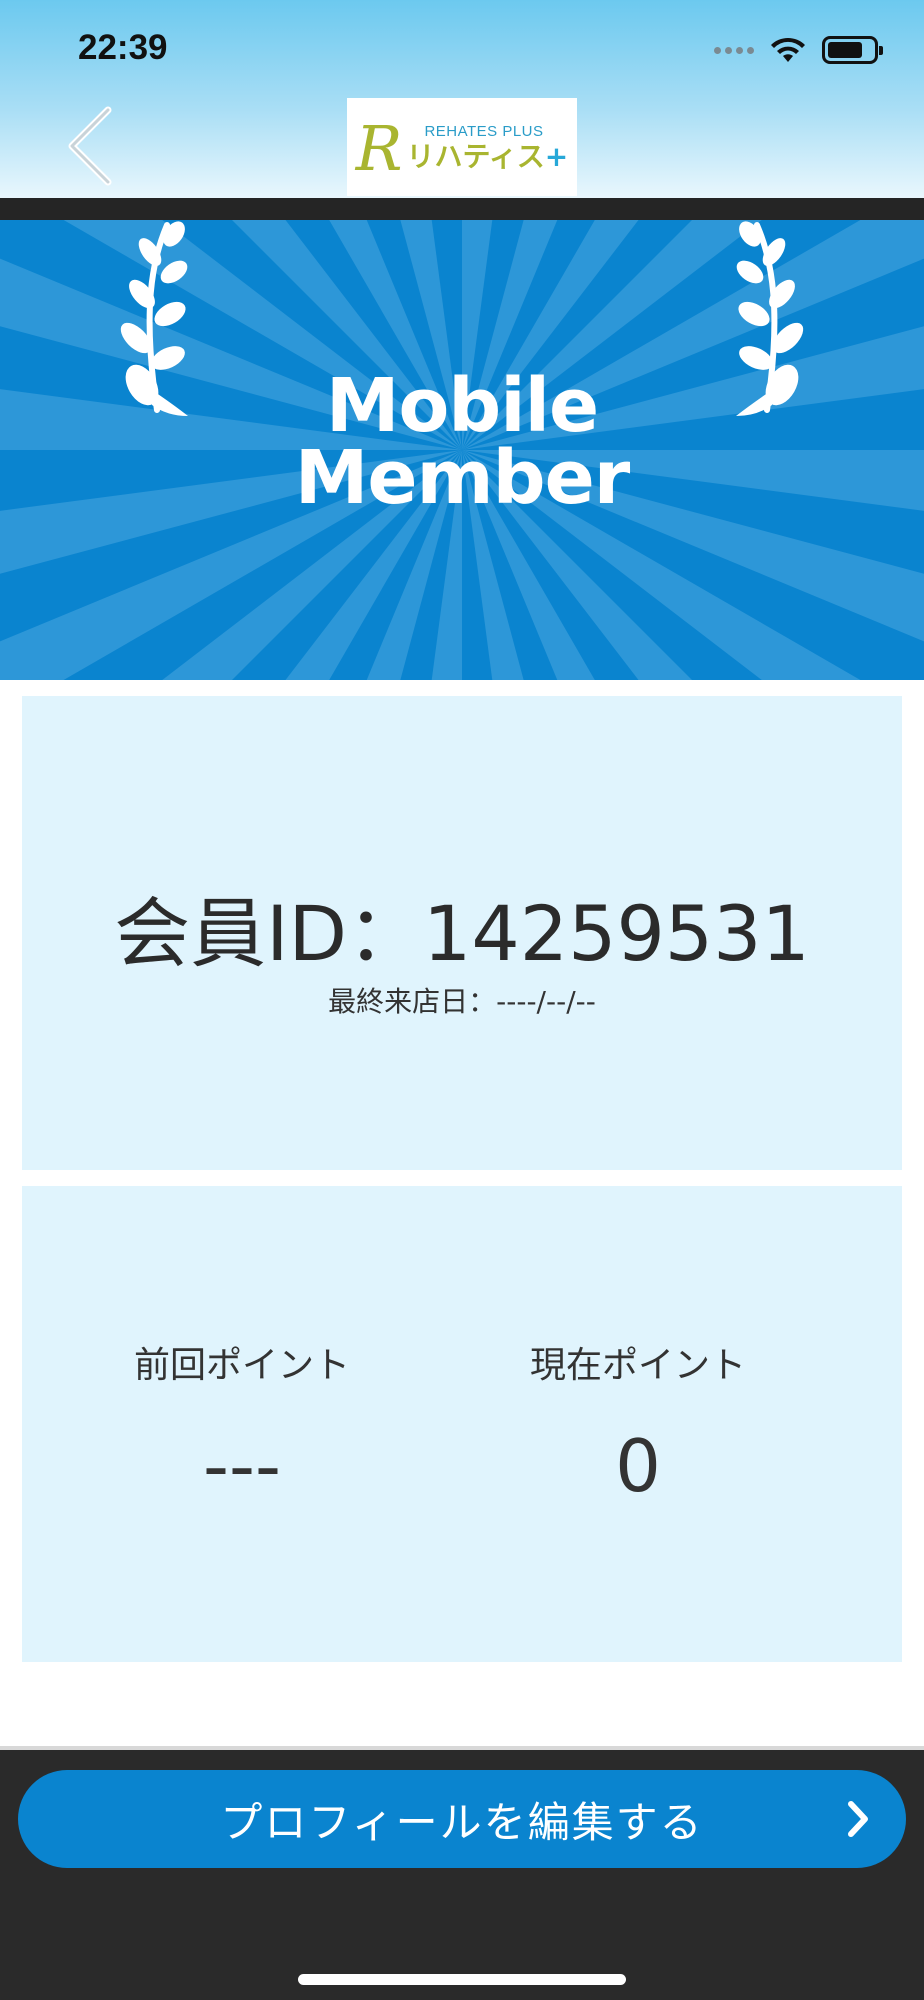 The width and height of the screenshot is (924, 2000). I want to click on signal-icon, so click(734, 50).